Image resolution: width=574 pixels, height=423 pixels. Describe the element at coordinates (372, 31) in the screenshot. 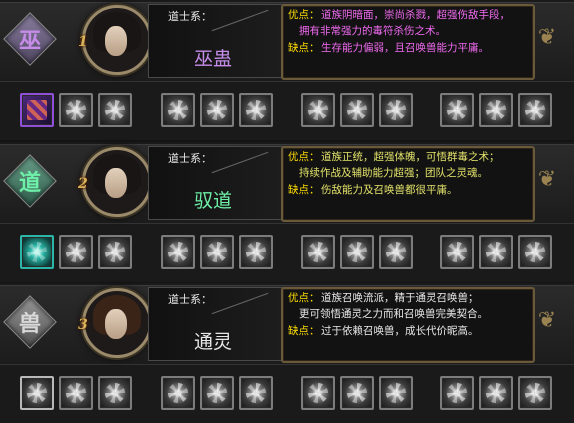

I see `pros-text-2: 拥有非常强力的毒符杀伤之术。` at that location.